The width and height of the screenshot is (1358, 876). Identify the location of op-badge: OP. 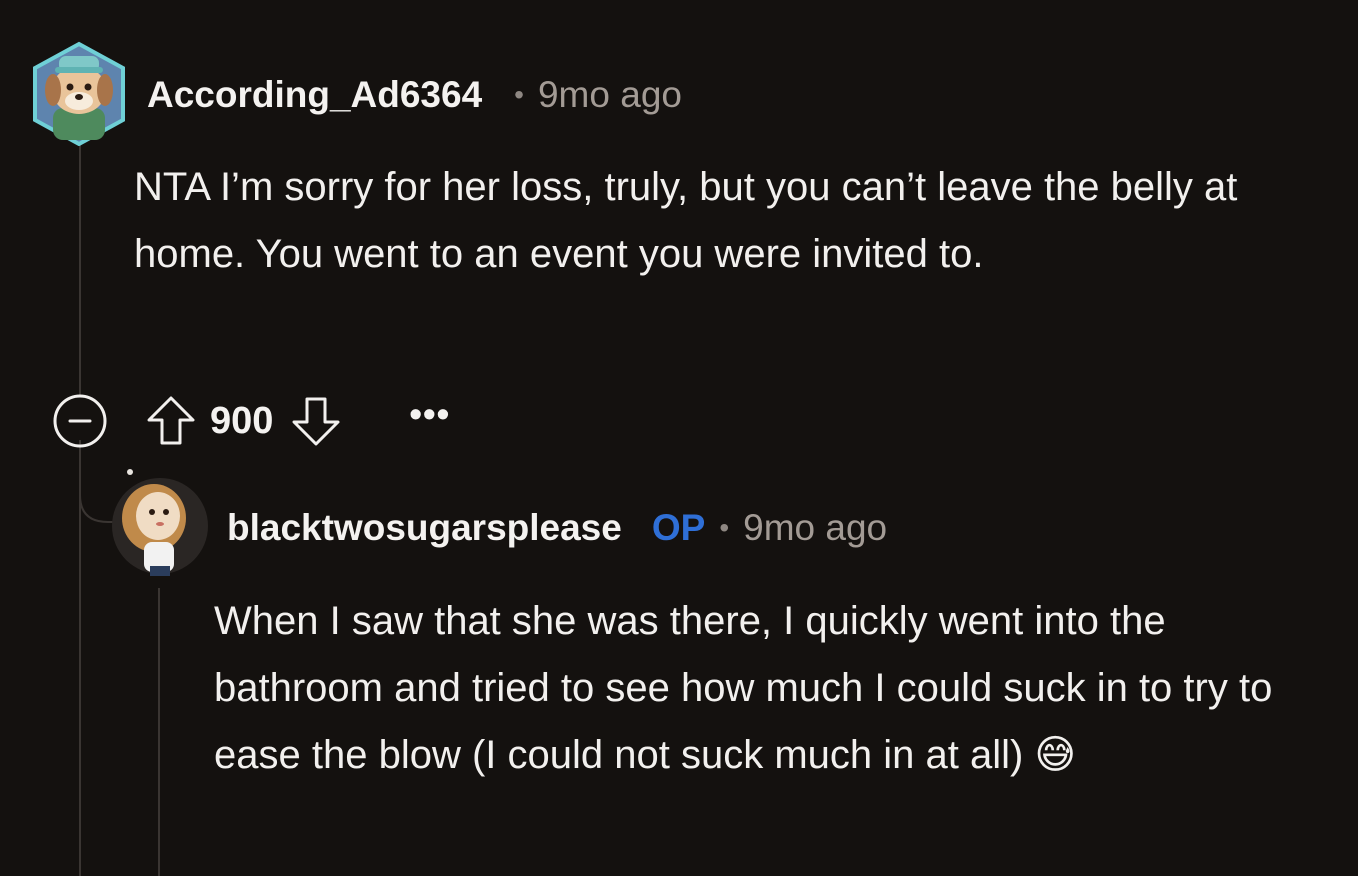
(678, 527).